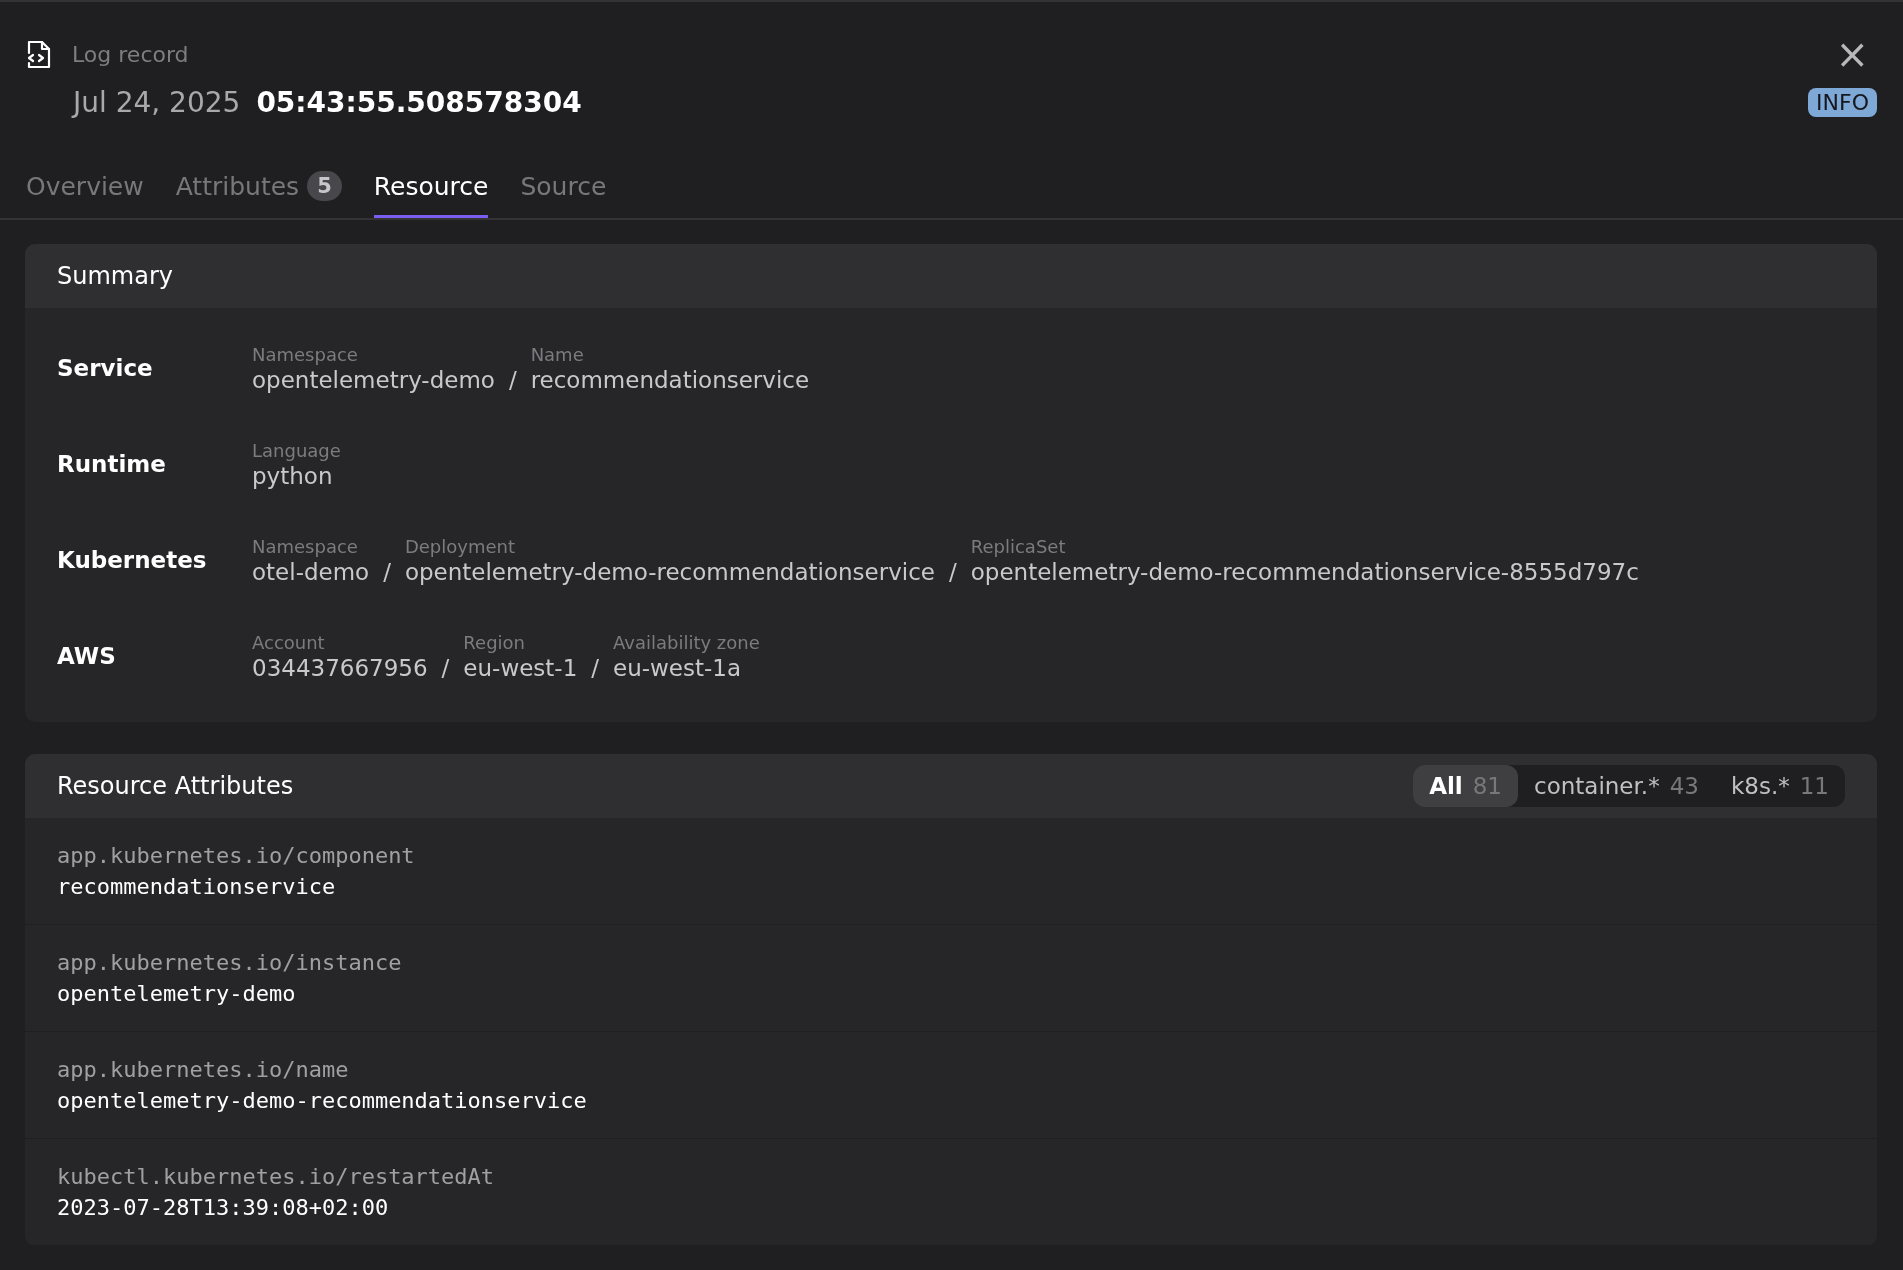 Image resolution: width=1903 pixels, height=1270 pixels. What do you see at coordinates (557, 354) in the screenshot?
I see `field-label: Name` at bounding box center [557, 354].